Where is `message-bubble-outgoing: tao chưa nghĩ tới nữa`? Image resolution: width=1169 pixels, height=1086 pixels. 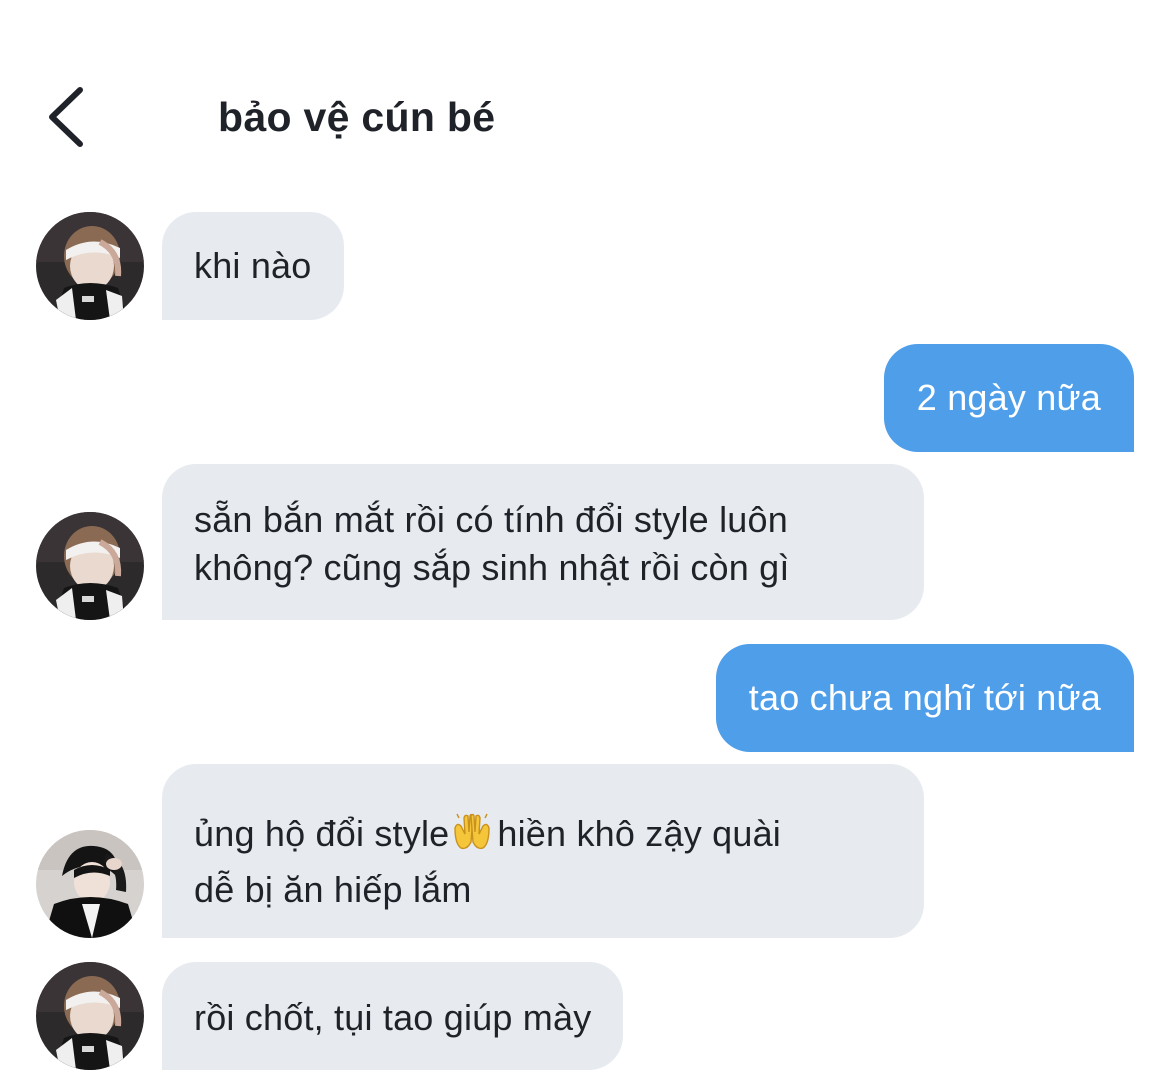
message-bubble-outgoing: tao chưa nghĩ tới nữa is located at coordinates (924, 698).